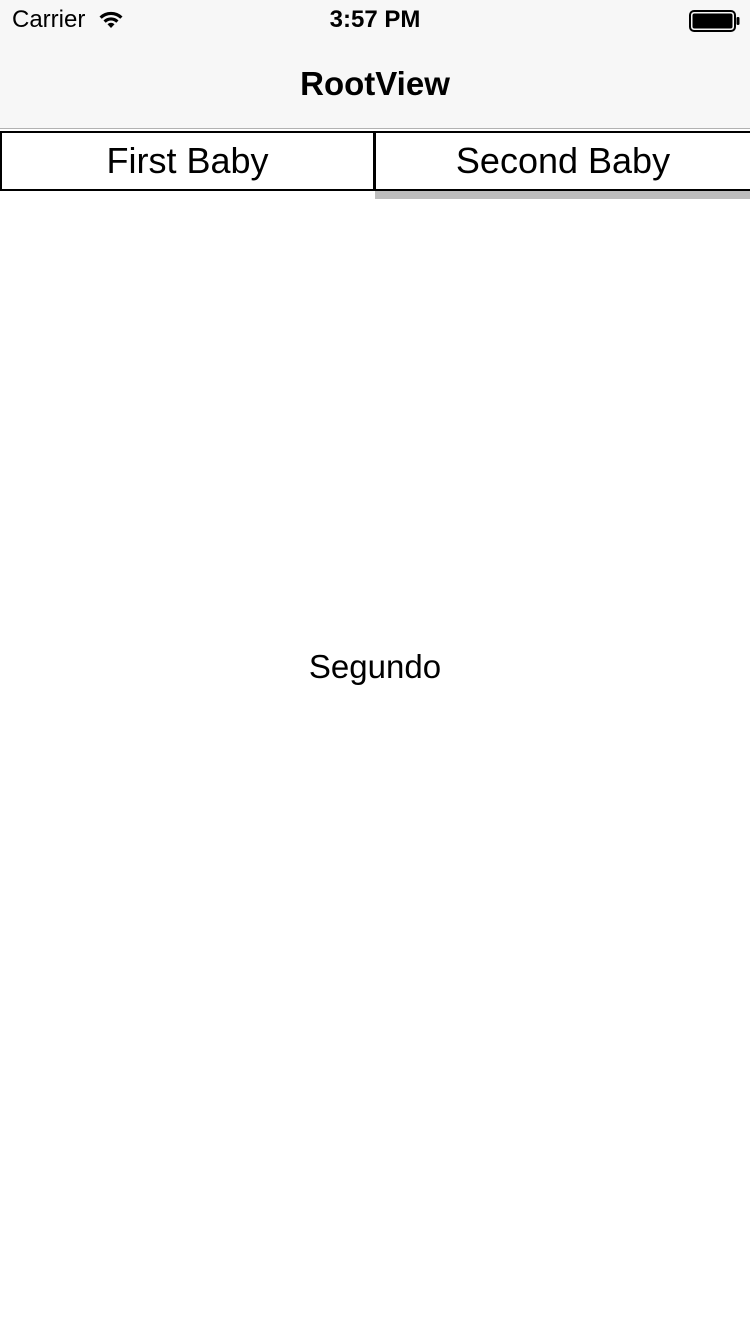  I want to click on status-time: 3:57 PM, so click(375, 19).